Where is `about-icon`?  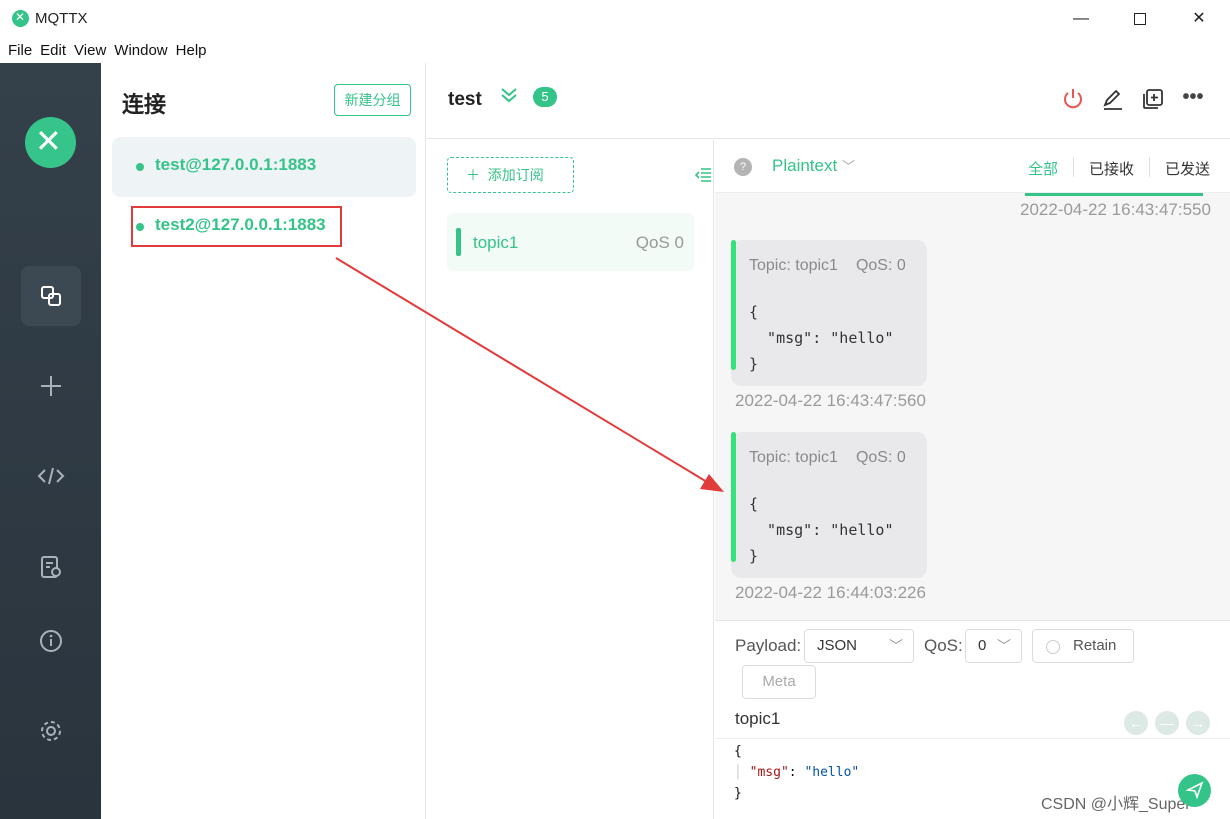
about-icon is located at coordinates (51, 641).